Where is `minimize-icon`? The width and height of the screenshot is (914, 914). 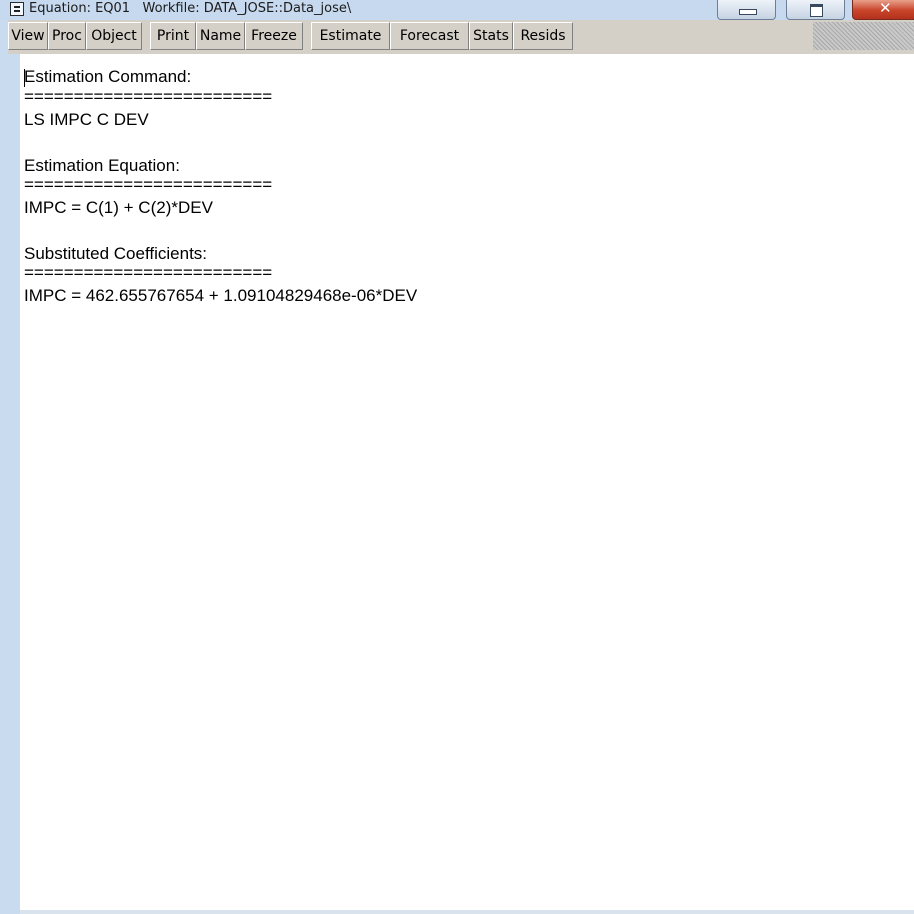
minimize-icon is located at coordinates (748, 12).